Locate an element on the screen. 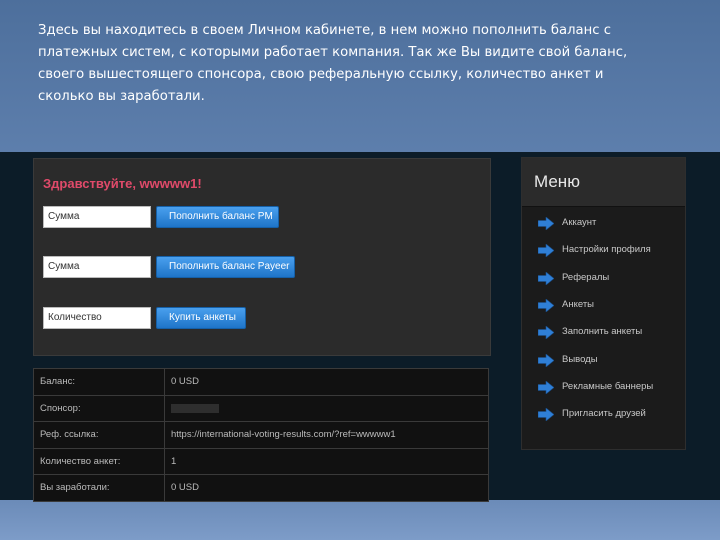 This screenshot has width=720, height=540. sidebar-item-fill-forms: Заполнить анкеты is located at coordinates (603, 332).